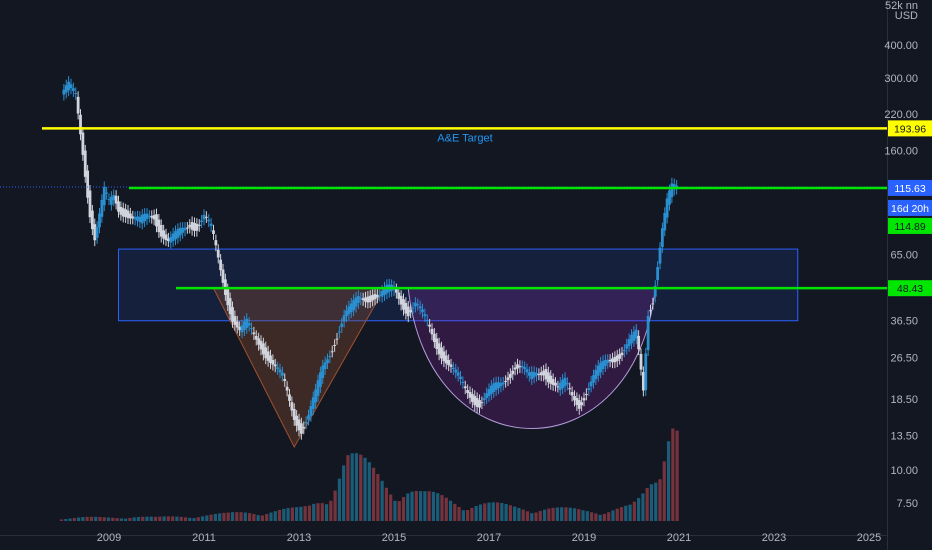 The image size is (932, 550). I want to click on y-tick-label: 13.50, so click(904, 436).